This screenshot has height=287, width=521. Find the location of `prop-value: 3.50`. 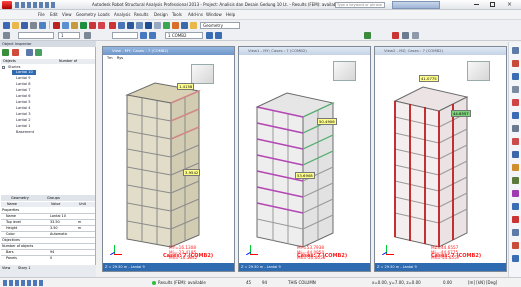

prop-value: 3.50 is located at coordinates (54, 228).